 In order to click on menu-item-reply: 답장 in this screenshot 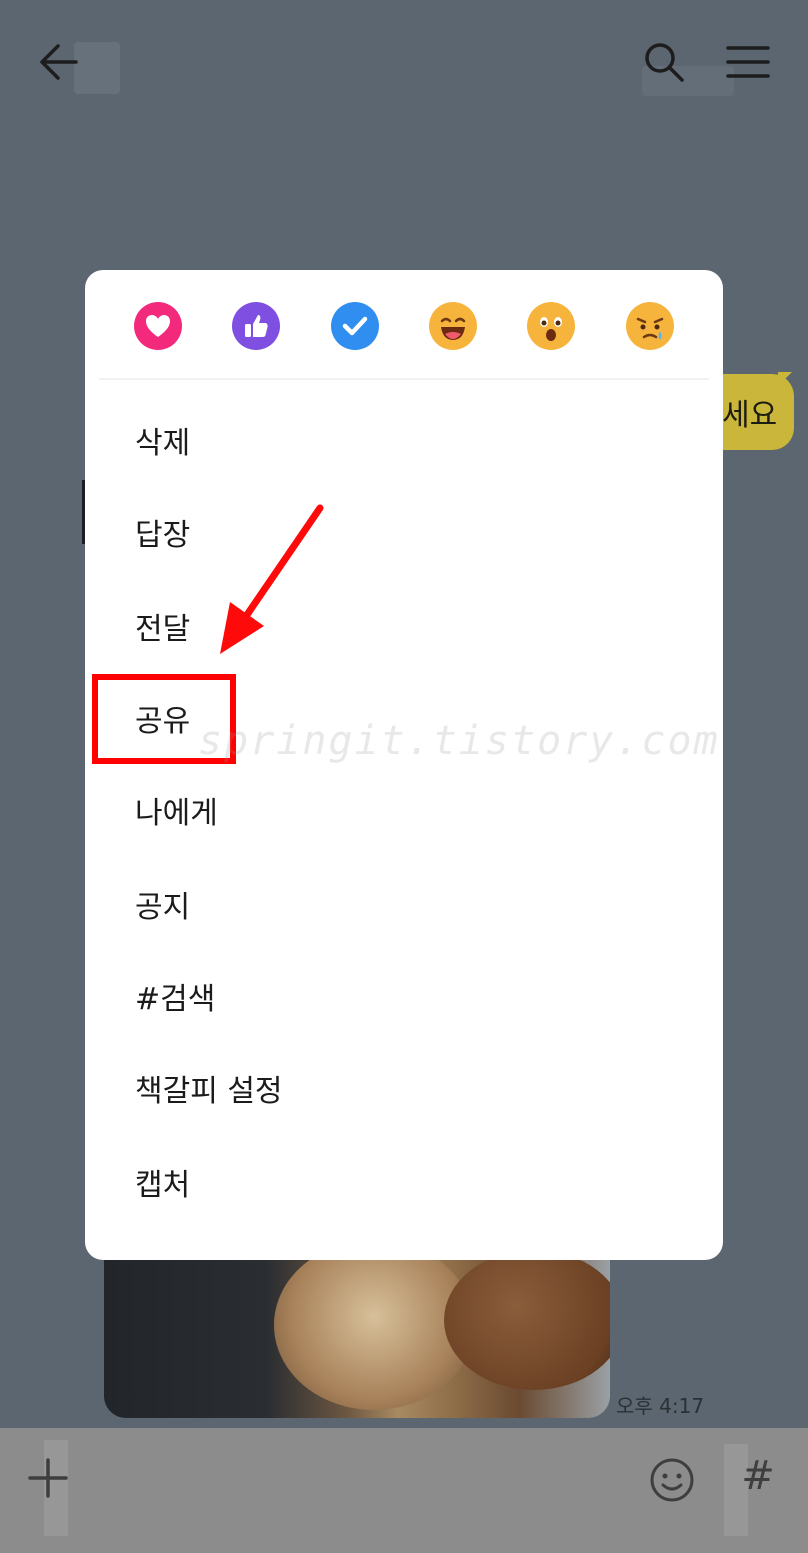, I will do `click(404, 530)`.